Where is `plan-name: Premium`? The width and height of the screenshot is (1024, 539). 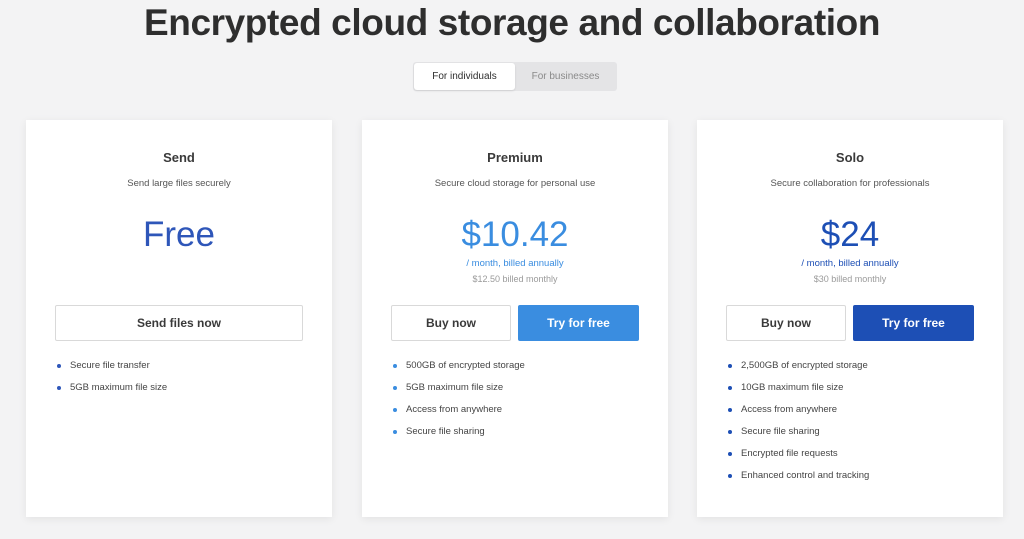
plan-name: Premium is located at coordinates (515, 157).